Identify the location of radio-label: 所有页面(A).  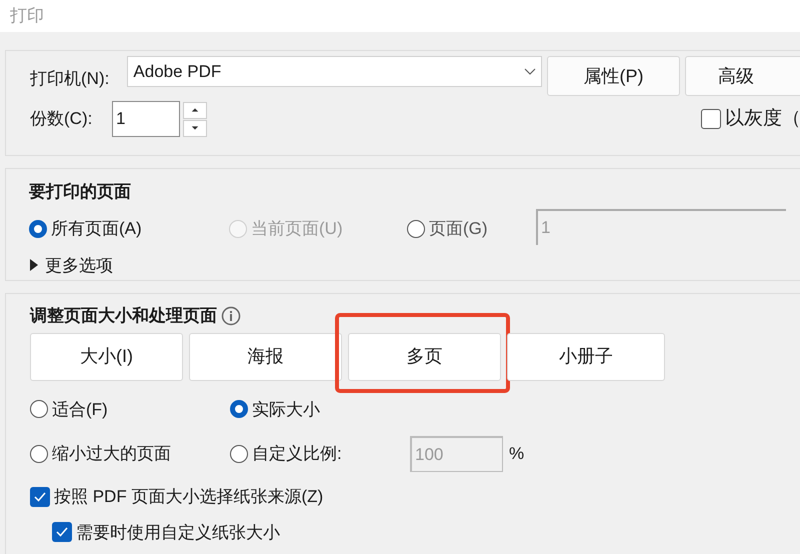
(96, 229).